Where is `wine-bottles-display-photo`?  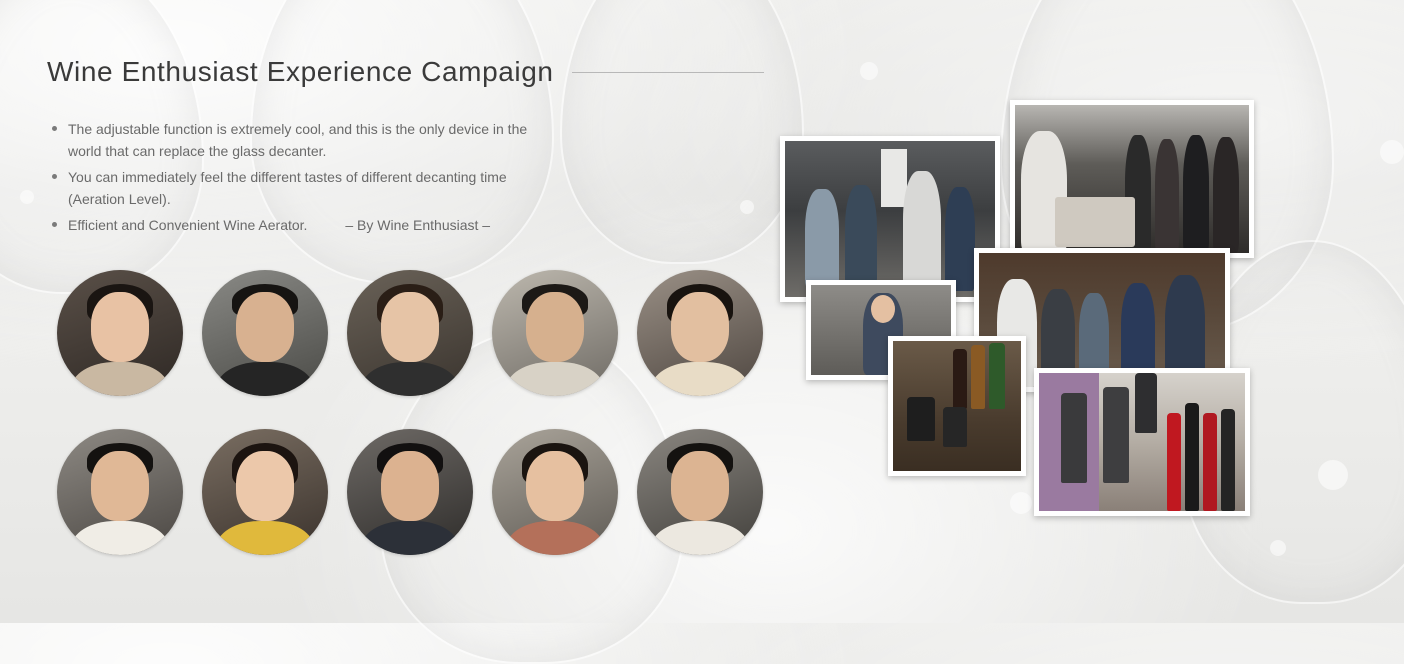 wine-bottles-display-photo is located at coordinates (1142, 442).